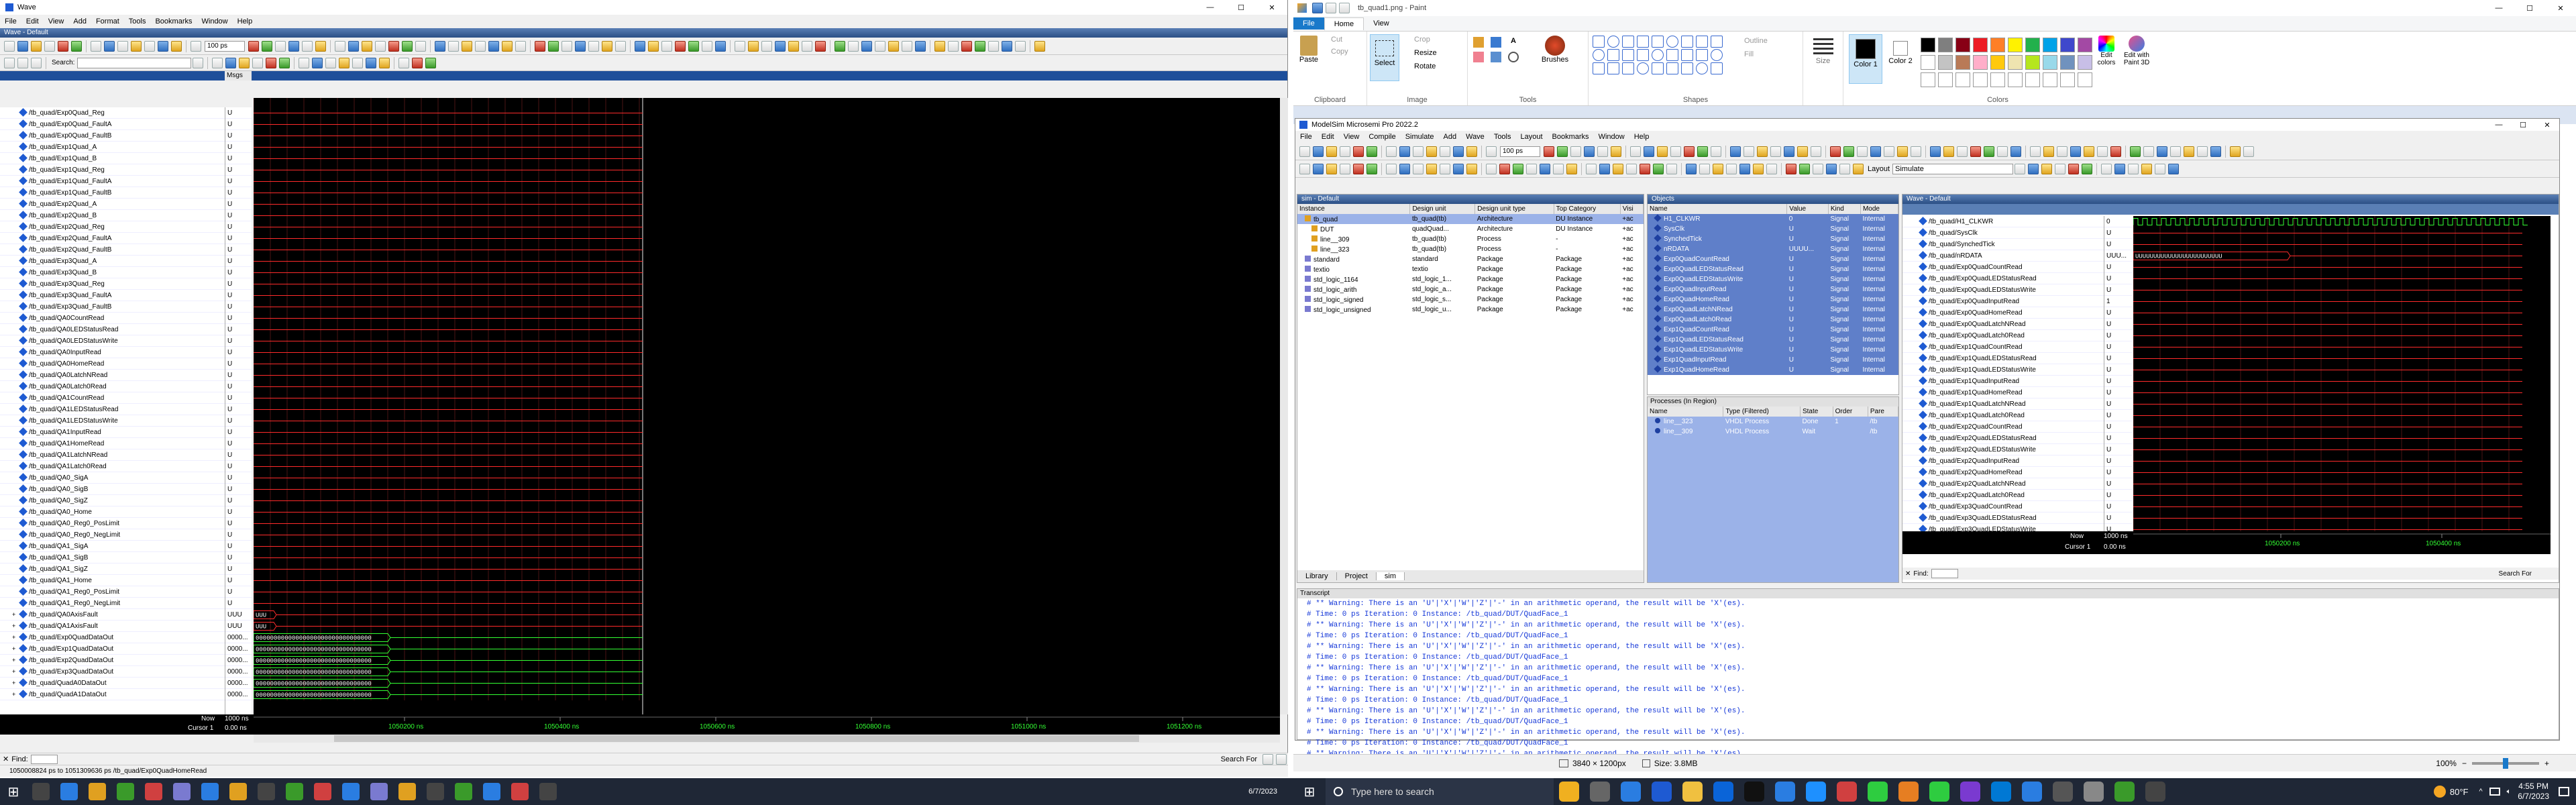  What do you see at coordinates (245, 21) in the screenshot?
I see `menu-help: Help` at bounding box center [245, 21].